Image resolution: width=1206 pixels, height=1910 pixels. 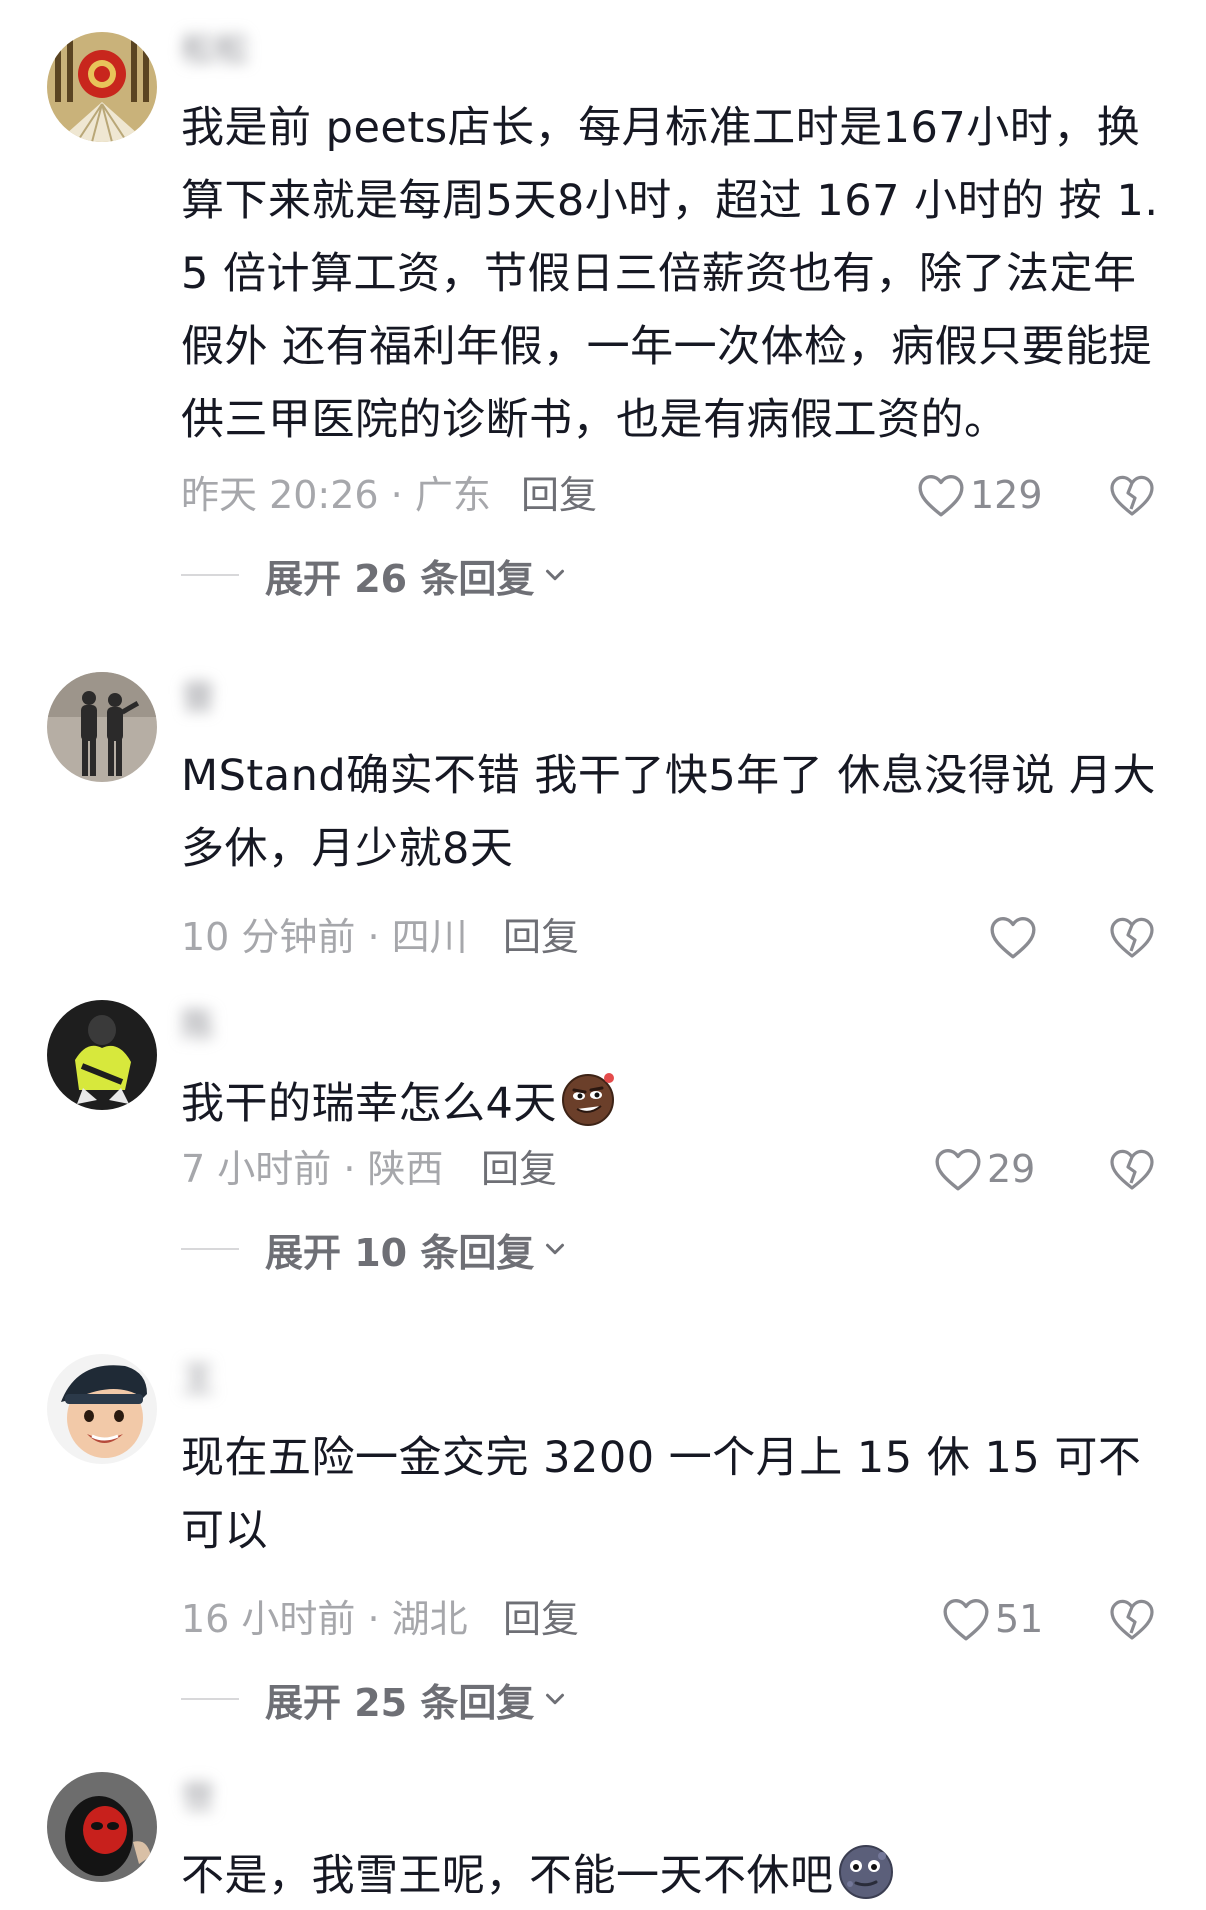 What do you see at coordinates (661, 1494) in the screenshot?
I see `comment-text: 现在五险一金交完 3200 一个月上 15 休 15 可不可以` at bounding box center [661, 1494].